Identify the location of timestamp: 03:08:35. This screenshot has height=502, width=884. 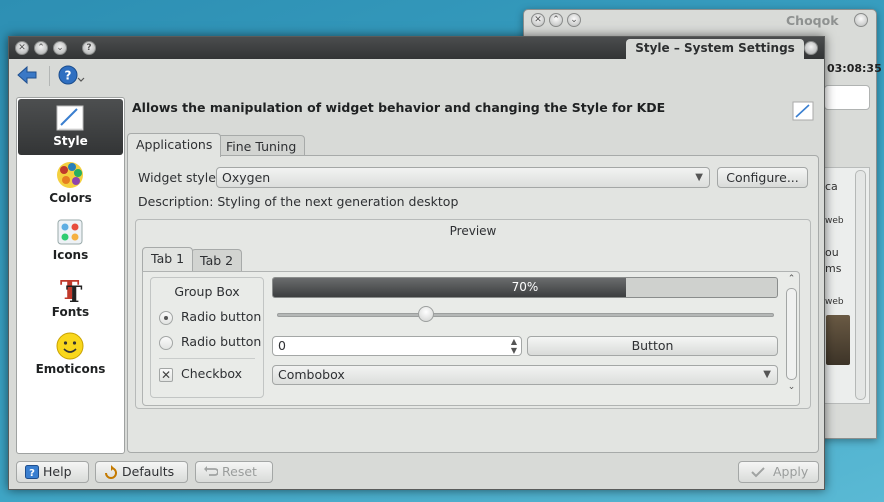
(854, 68).